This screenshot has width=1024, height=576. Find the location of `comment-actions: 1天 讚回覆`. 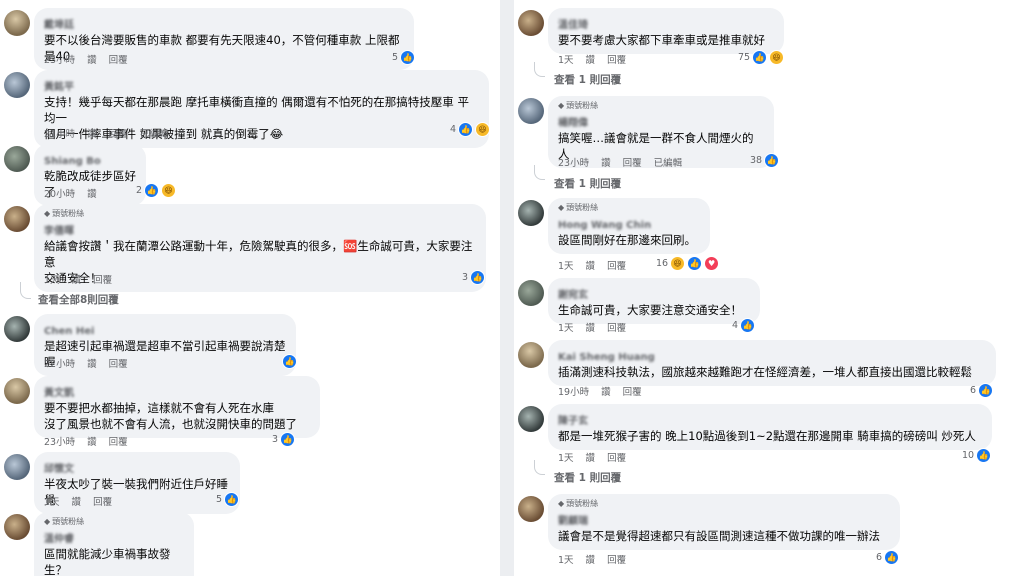

comment-actions: 1天 讚回覆 is located at coordinates (598, 559).